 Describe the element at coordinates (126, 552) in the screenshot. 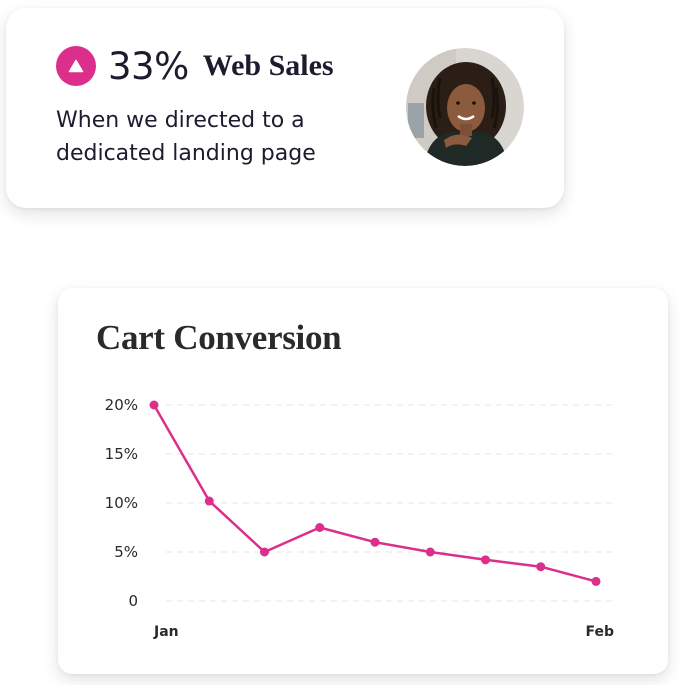

I see `y-tick-label: 5%` at that location.